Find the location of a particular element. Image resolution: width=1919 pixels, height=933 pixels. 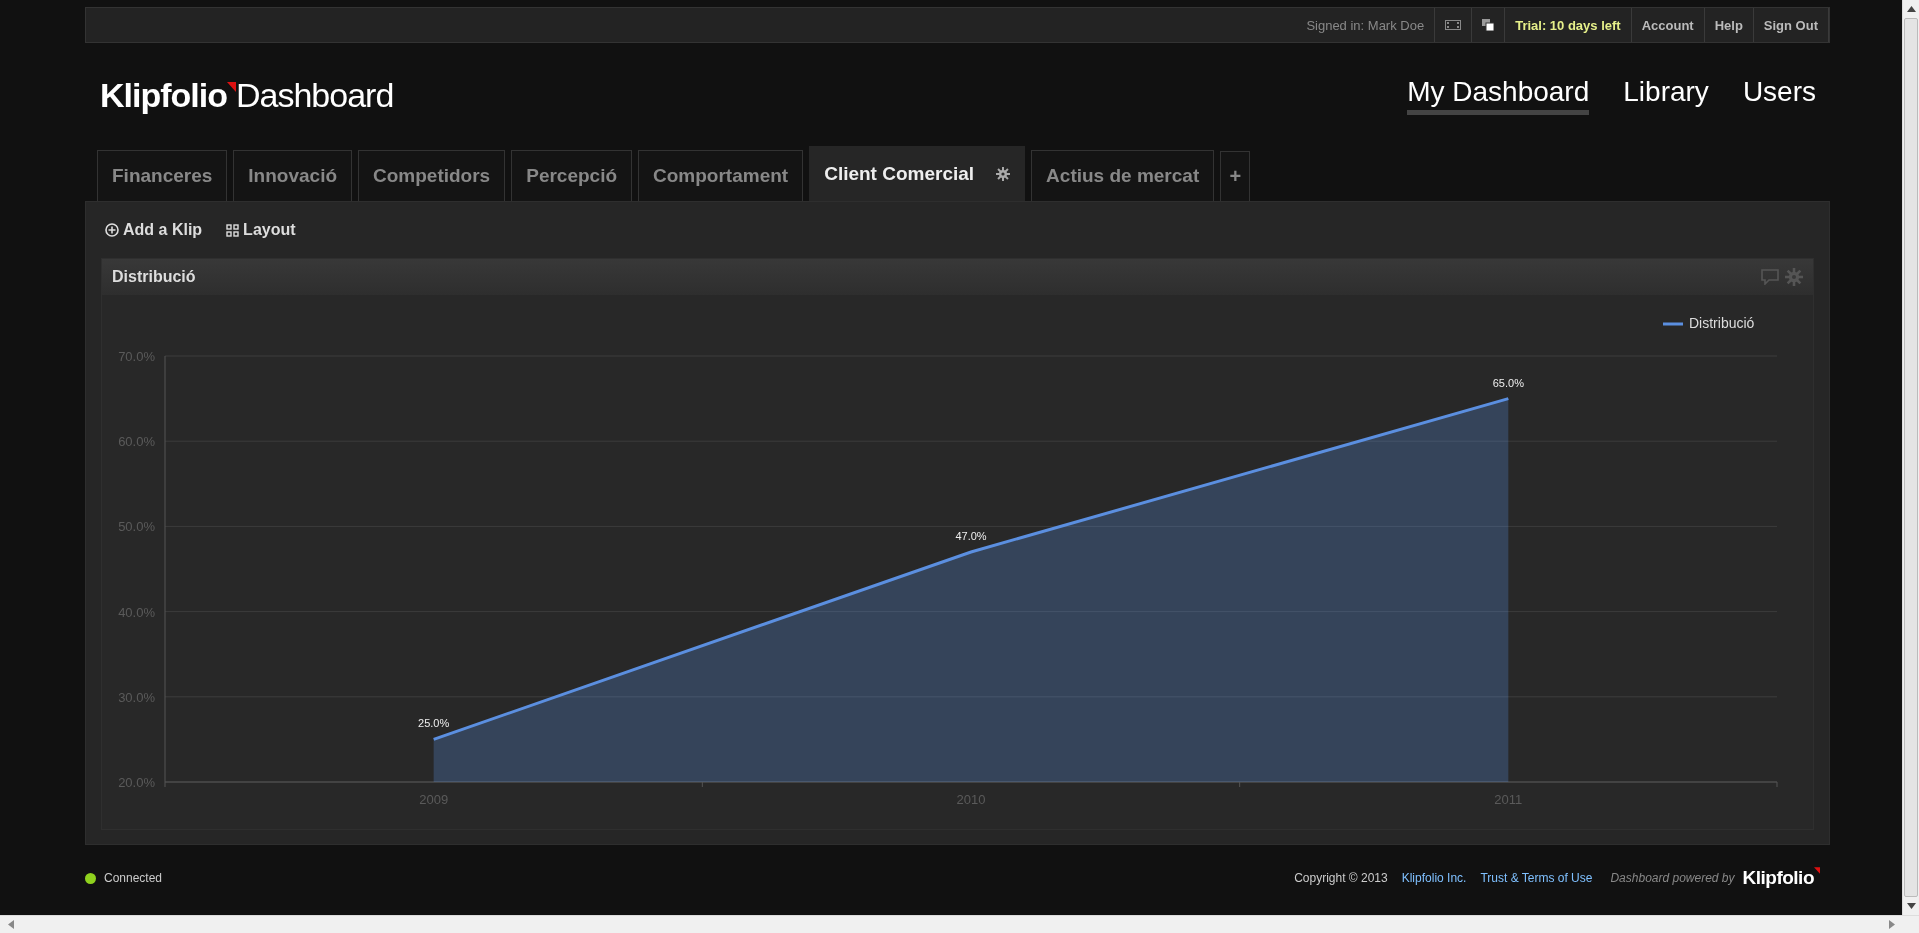

dashboard-tab: Percepció is located at coordinates (572, 175).